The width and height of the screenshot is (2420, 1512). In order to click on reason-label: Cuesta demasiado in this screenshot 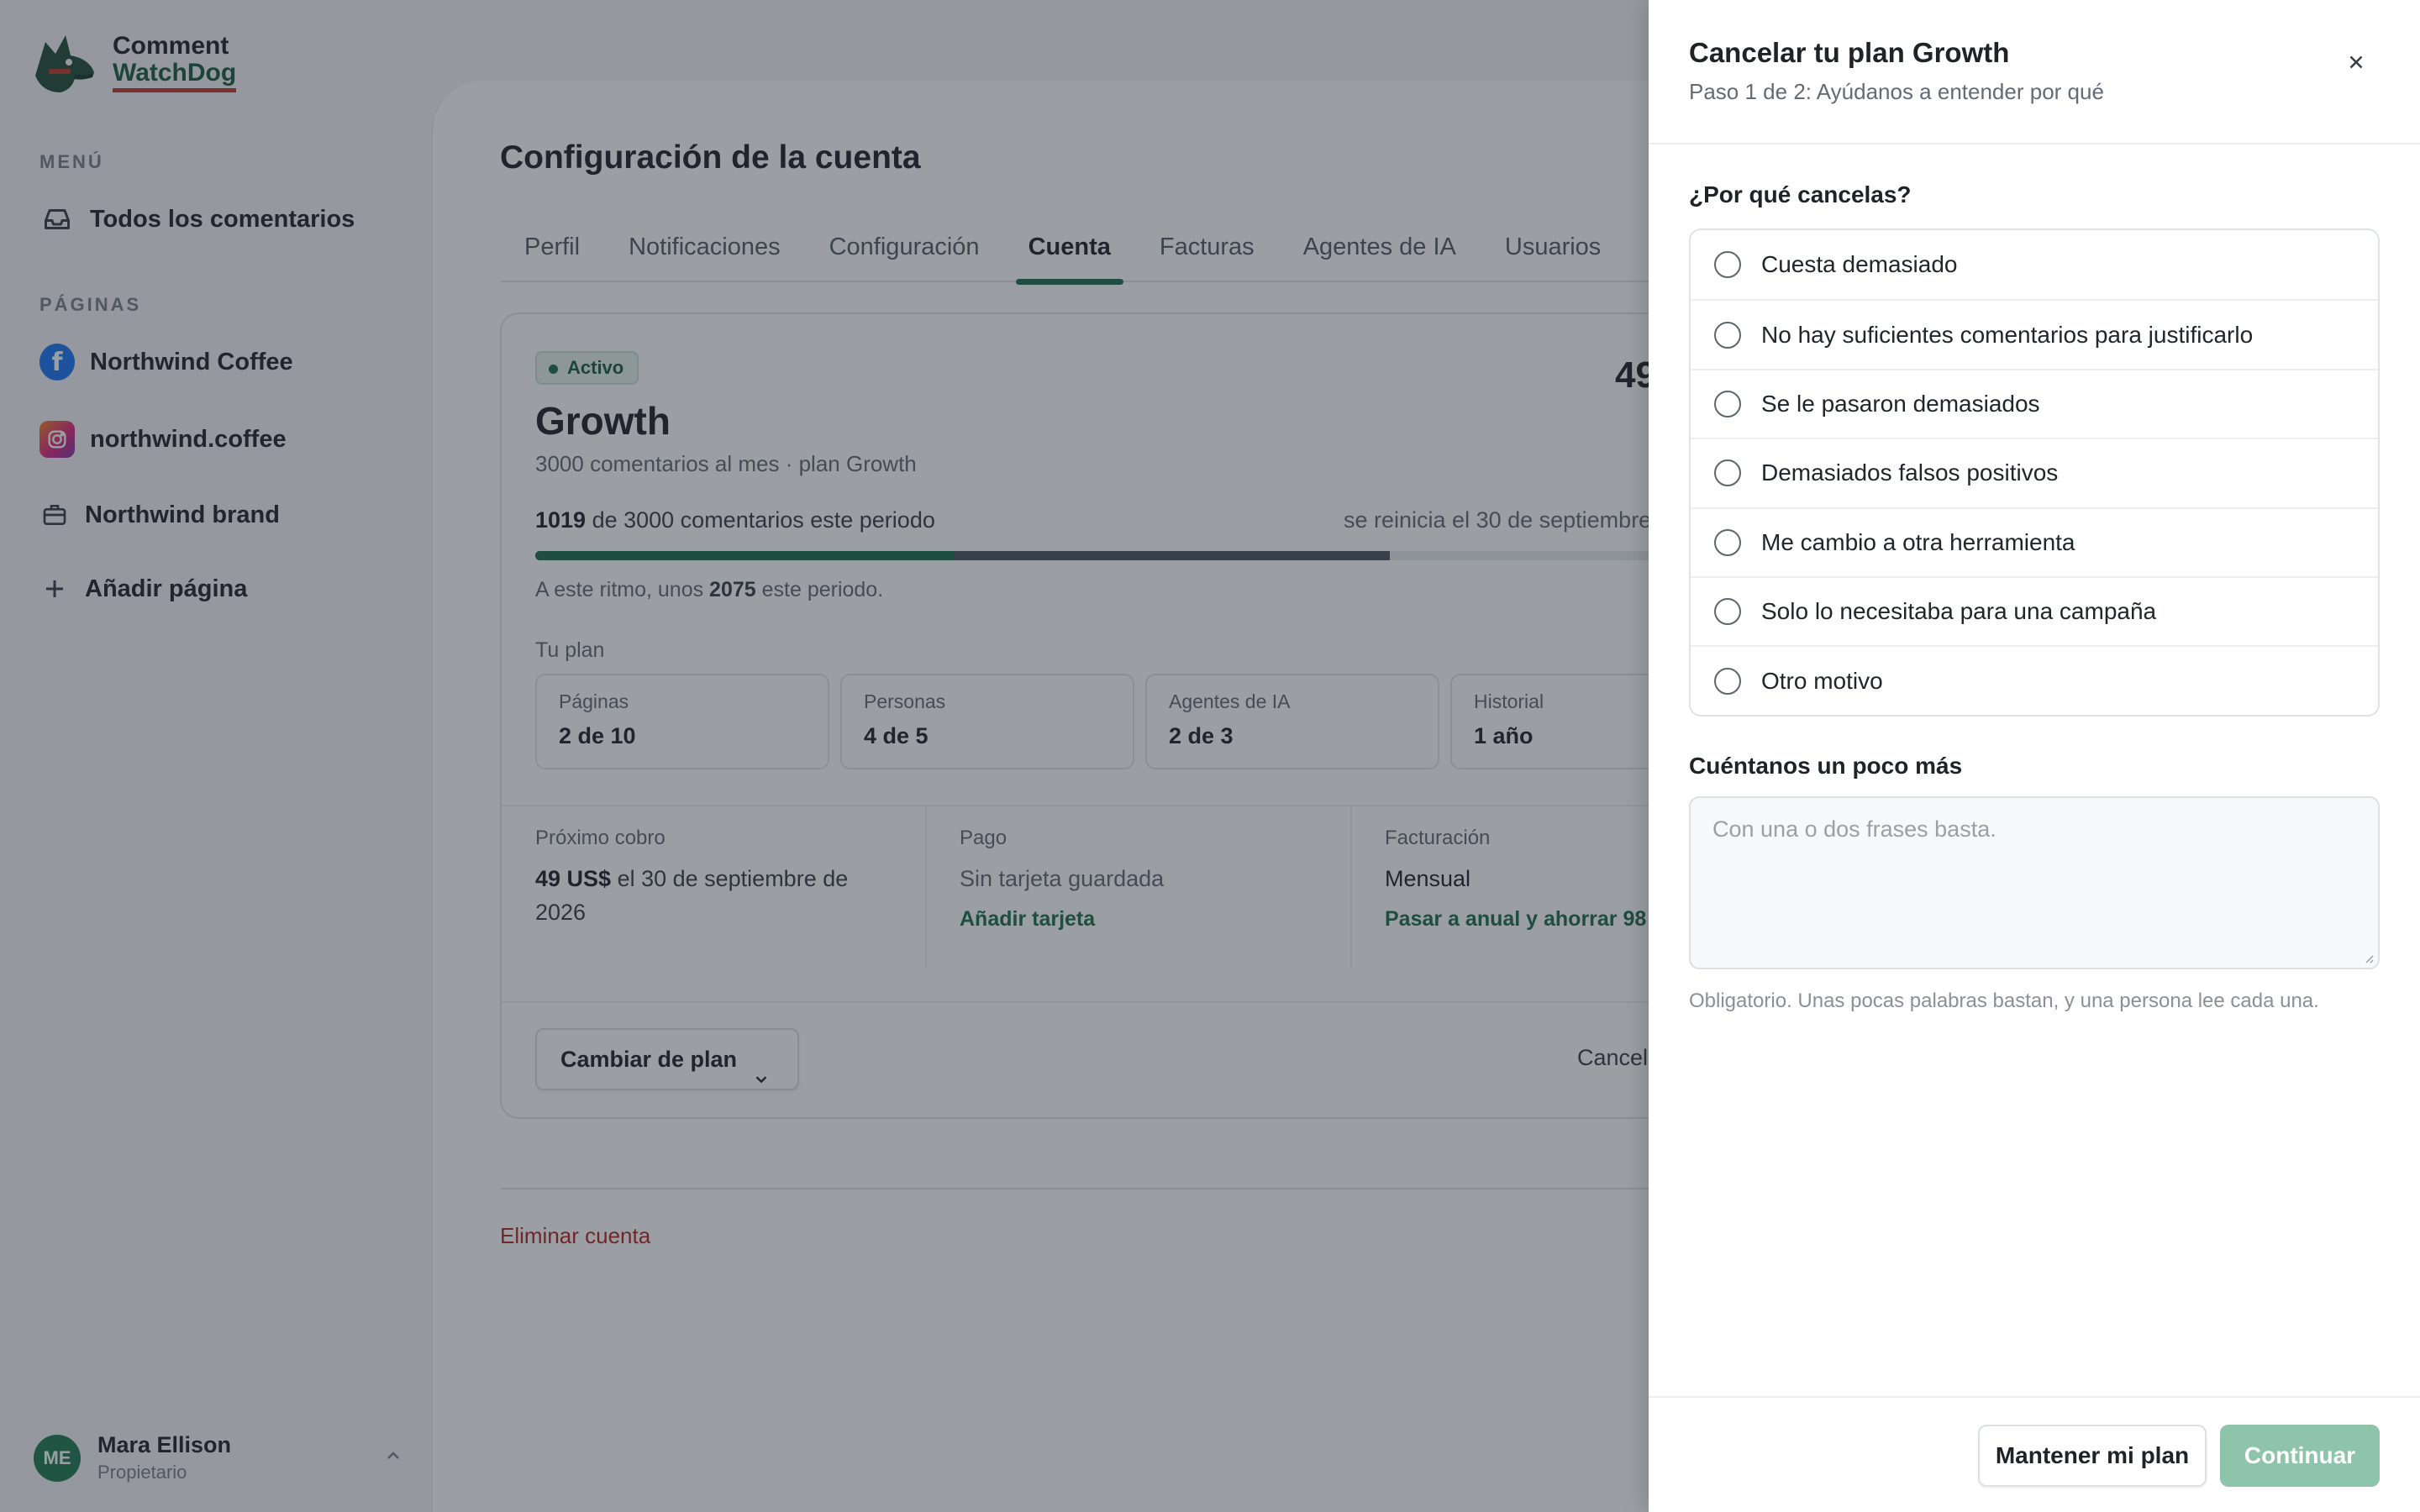, I will do `click(1860, 264)`.